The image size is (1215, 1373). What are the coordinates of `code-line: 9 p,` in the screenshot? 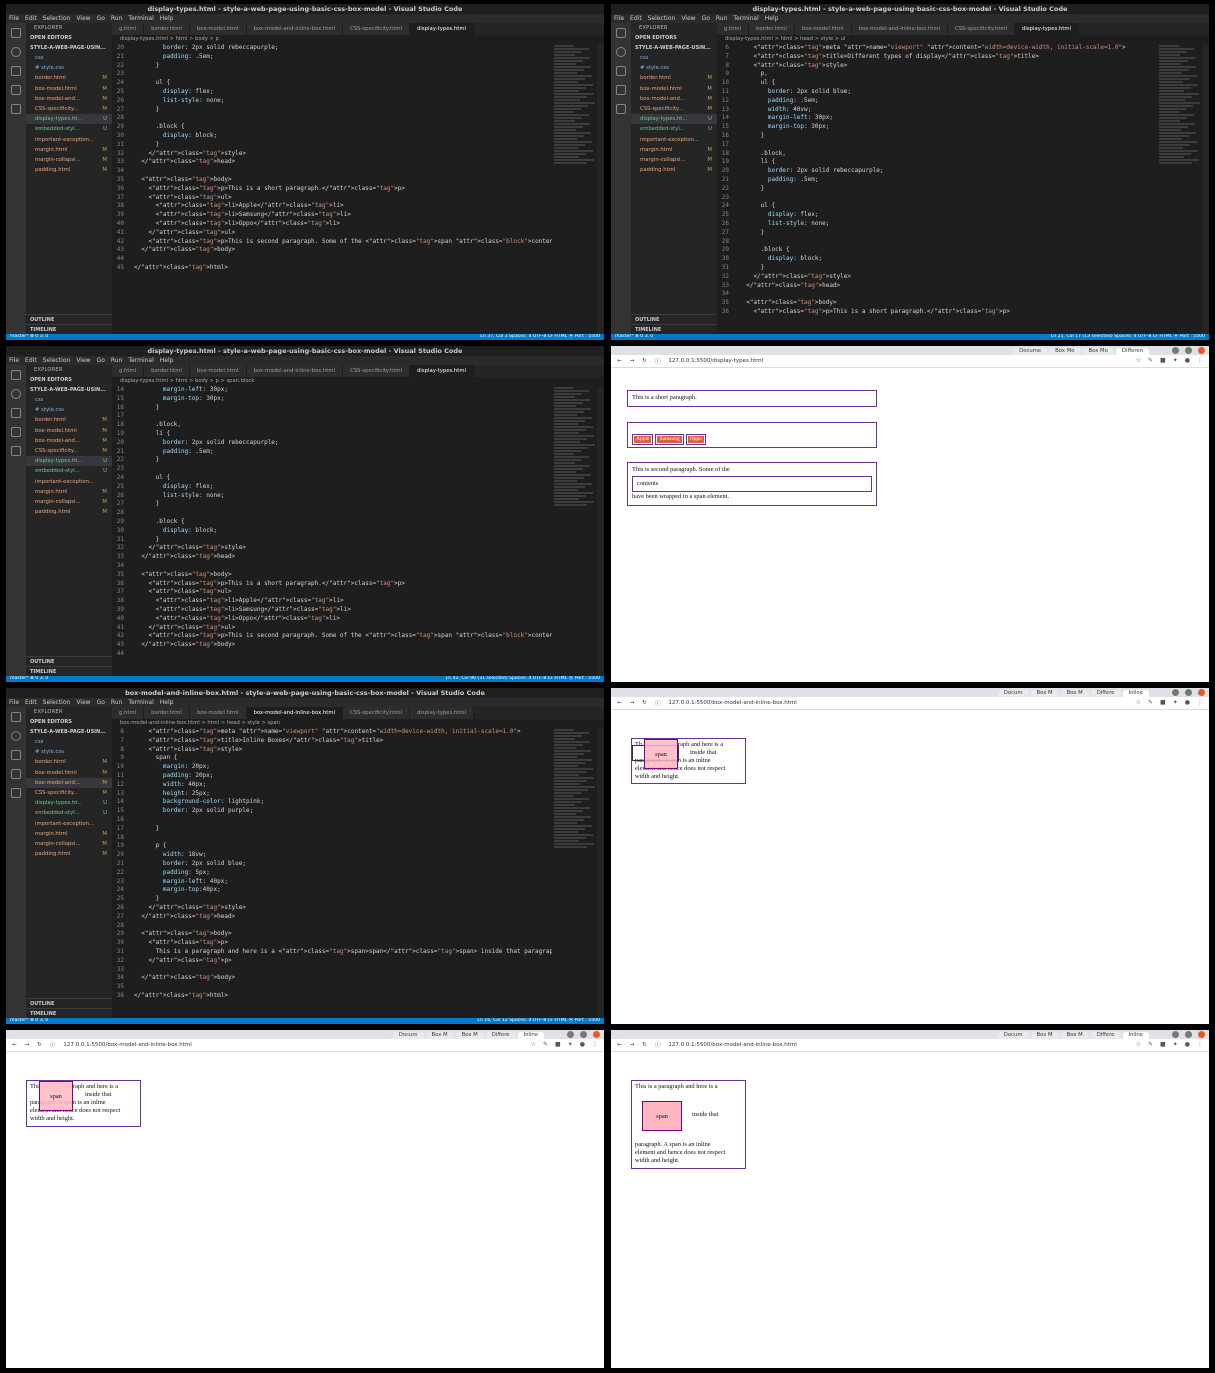 It's located at (937, 74).